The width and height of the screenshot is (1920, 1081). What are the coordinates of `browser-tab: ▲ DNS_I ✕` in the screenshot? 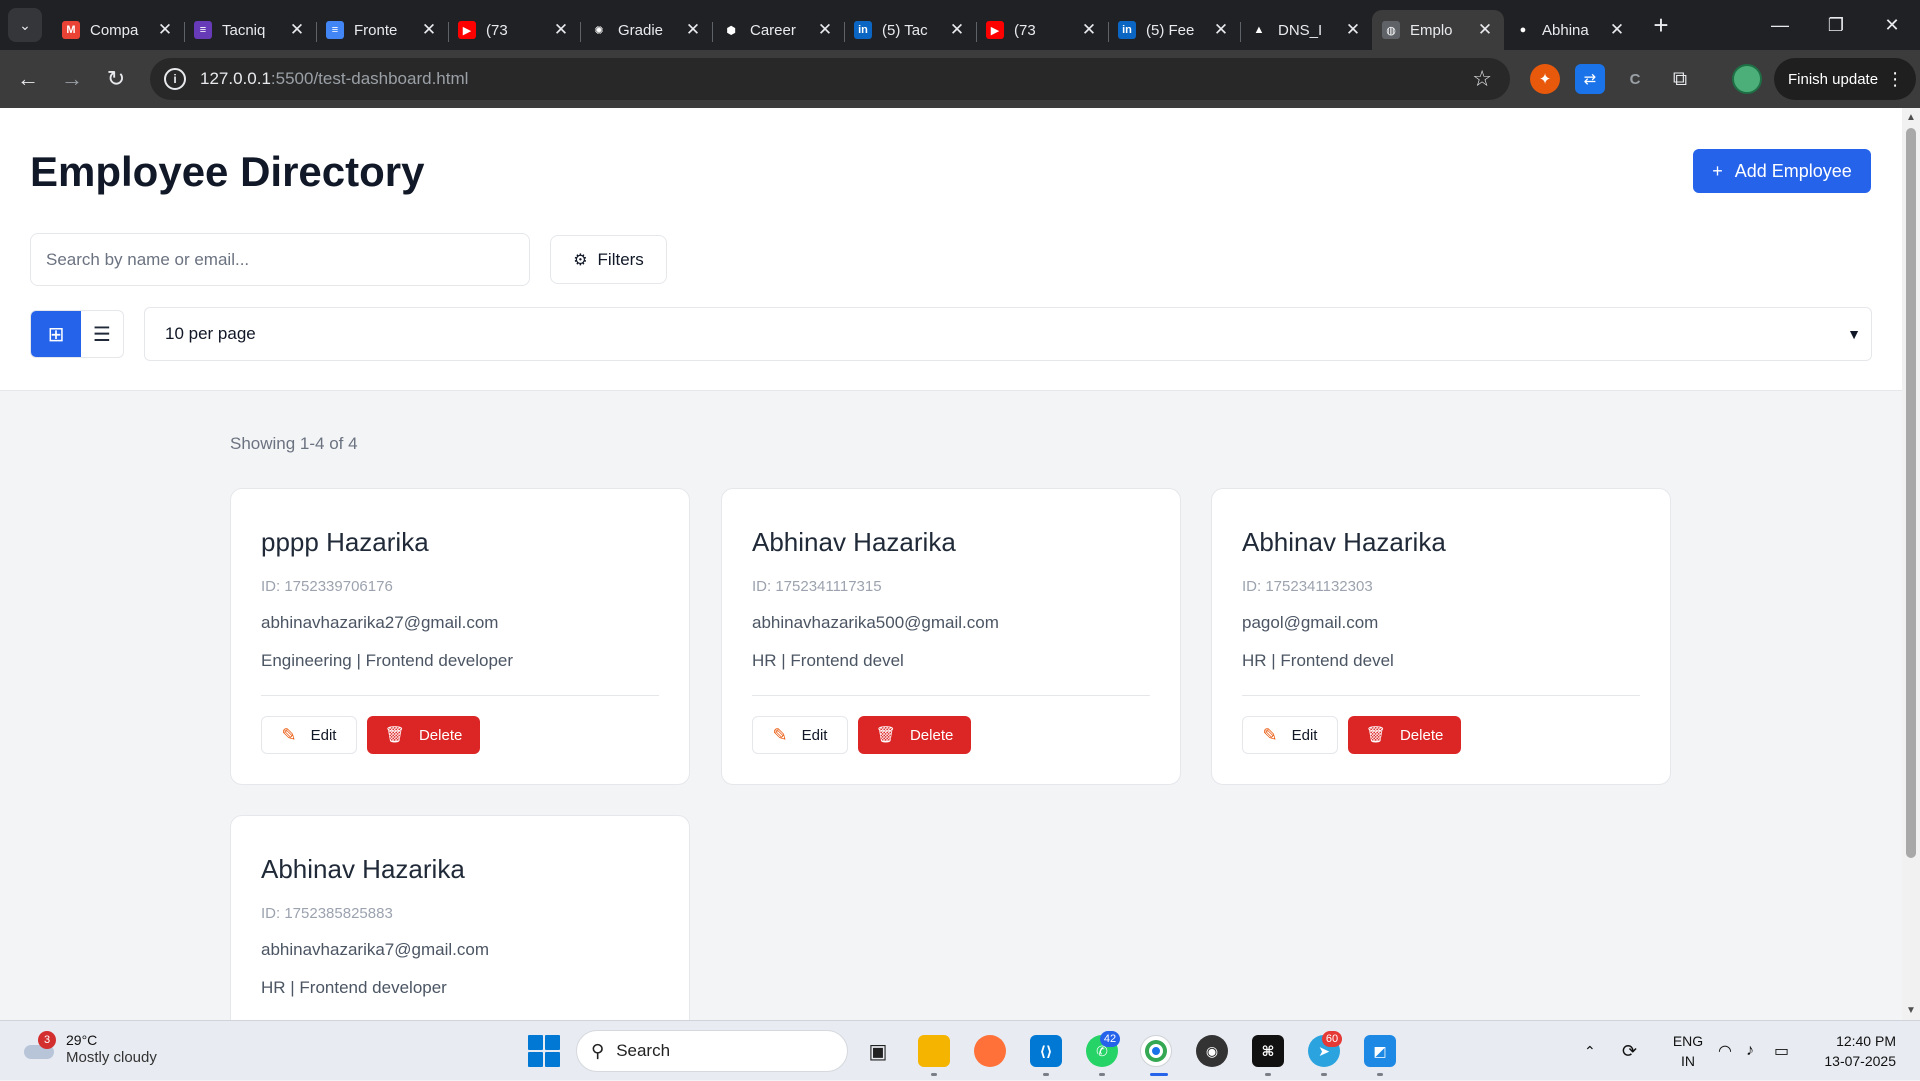 It's located at (1306, 30).